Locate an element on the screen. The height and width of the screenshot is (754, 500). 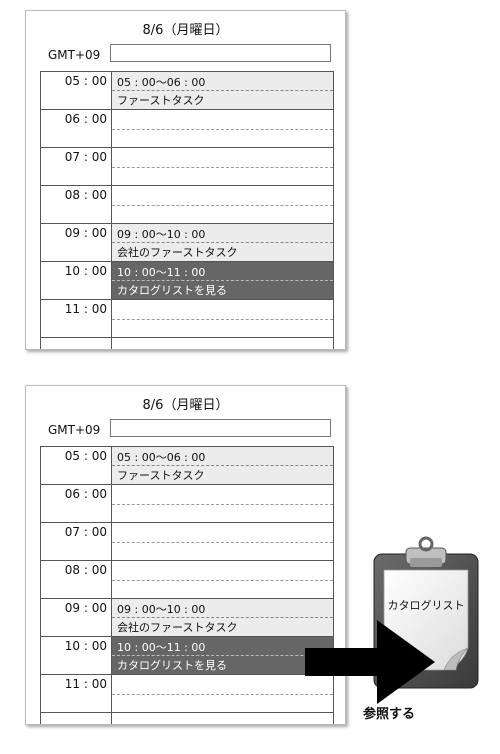
arrow-right-icon is located at coordinates (370, 662).